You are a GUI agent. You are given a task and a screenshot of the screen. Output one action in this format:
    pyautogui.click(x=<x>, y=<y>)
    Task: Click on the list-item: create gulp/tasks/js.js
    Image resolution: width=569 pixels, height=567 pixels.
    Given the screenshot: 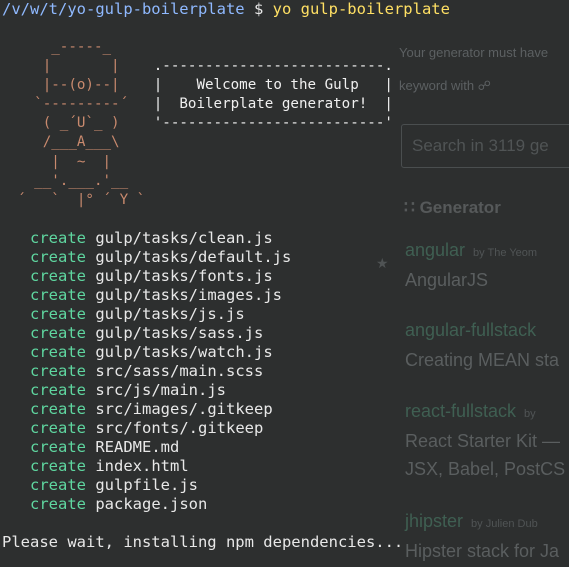 What is the action you would take?
    pyautogui.click(x=137, y=314)
    